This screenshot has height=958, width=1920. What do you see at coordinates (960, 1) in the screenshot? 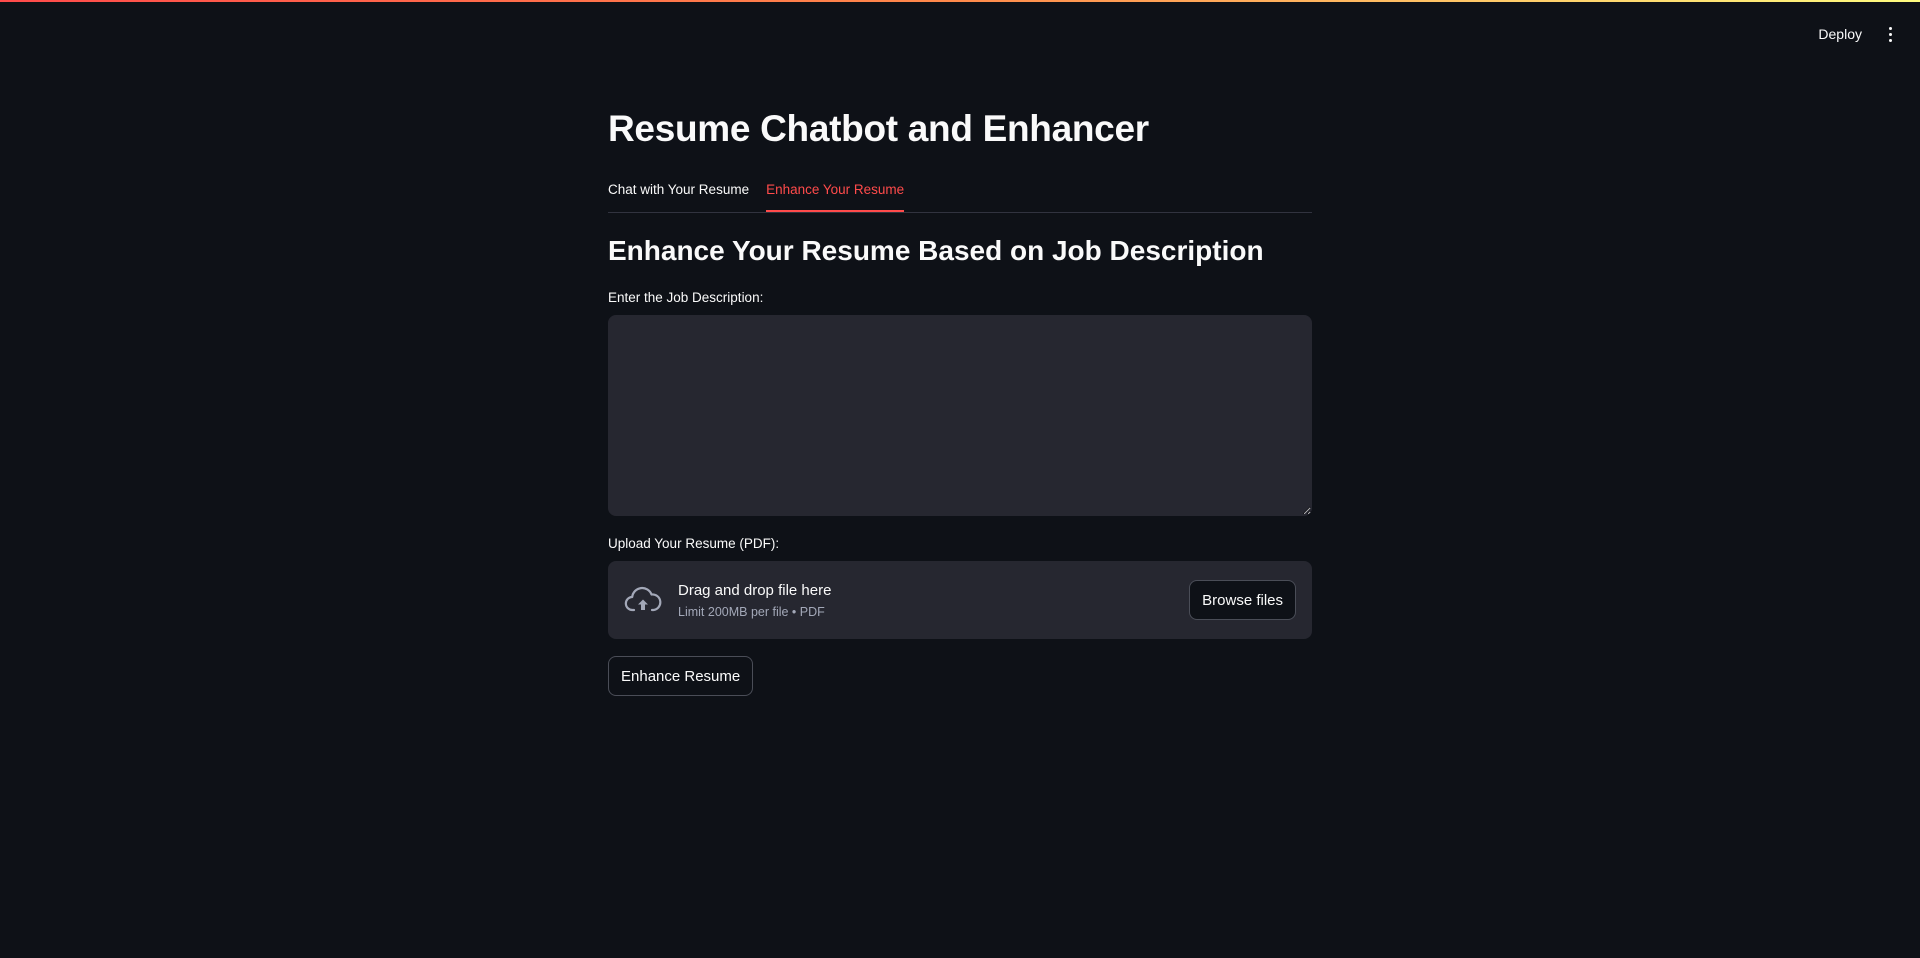
I see `top-decoration-bar` at bounding box center [960, 1].